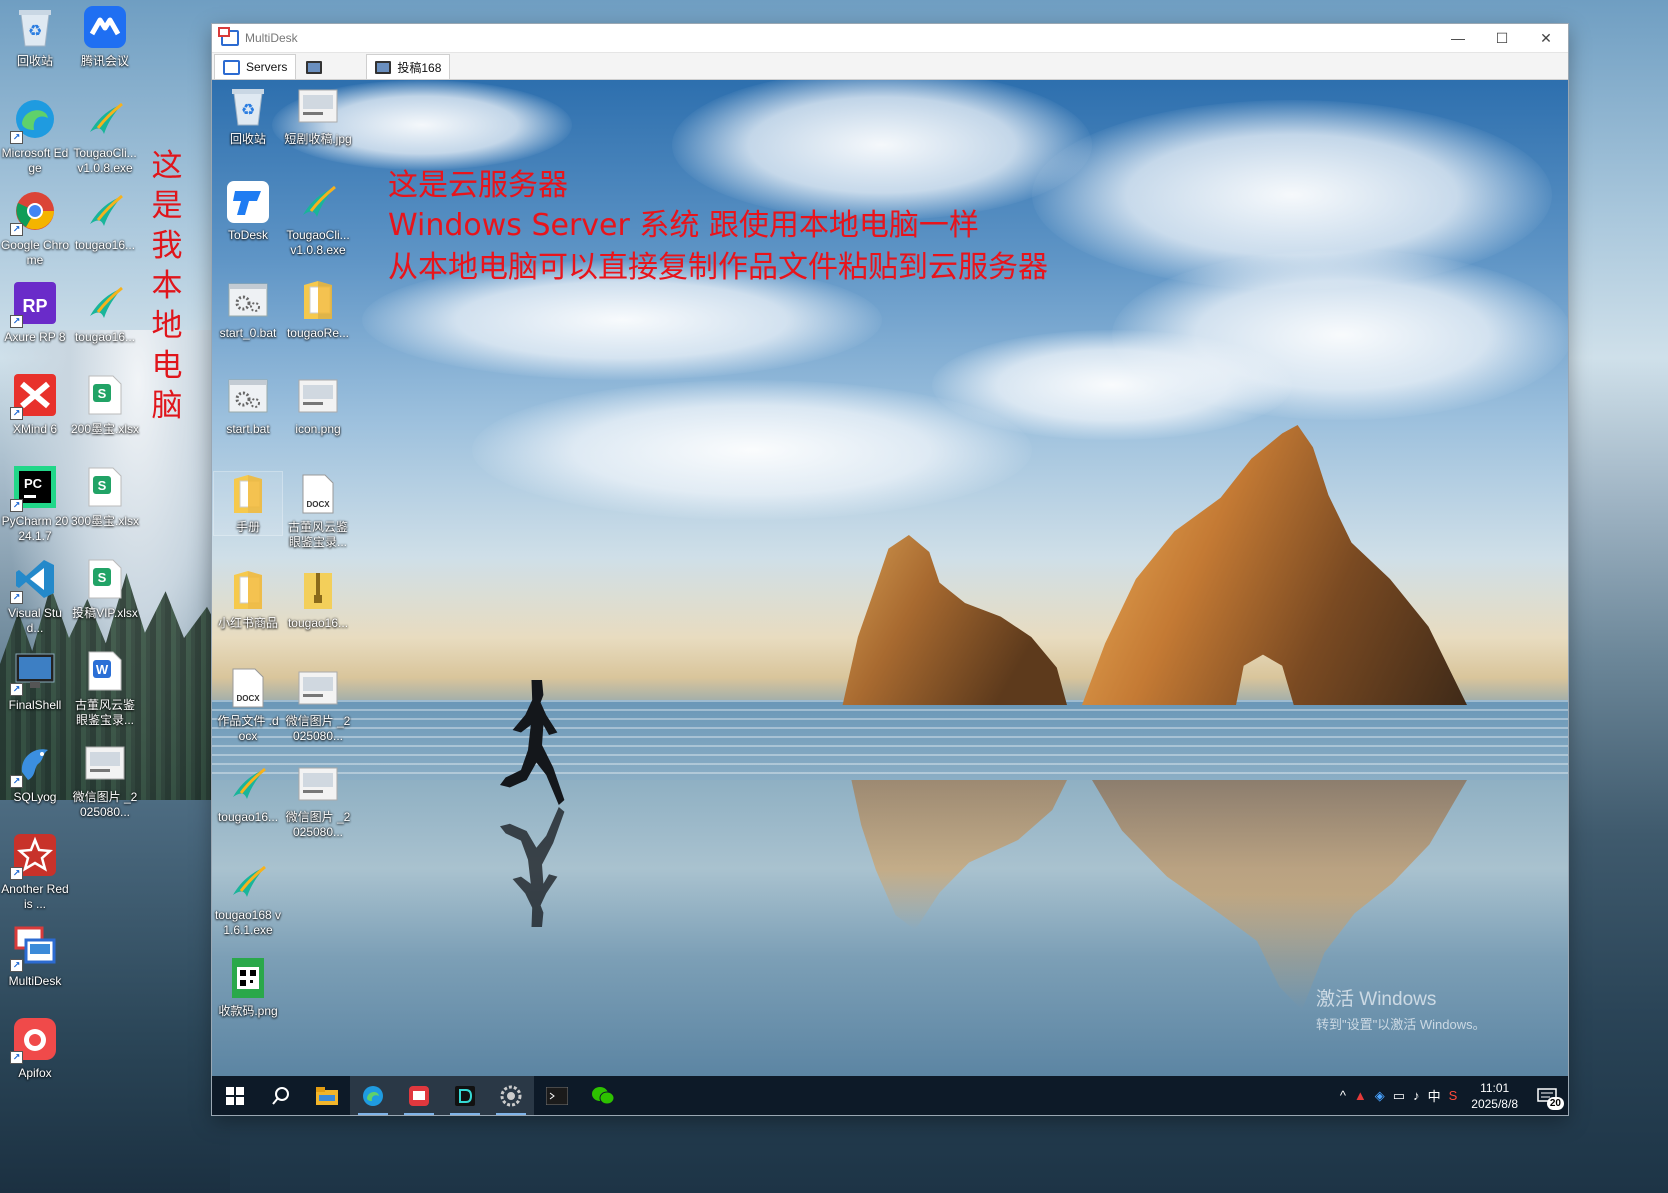 The height and width of the screenshot is (1193, 1668). What do you see at coordinates (1434, 1095) in the screenshot?
I see `tray-ime-indicator: 中` at bounding box center [1434, 1095].